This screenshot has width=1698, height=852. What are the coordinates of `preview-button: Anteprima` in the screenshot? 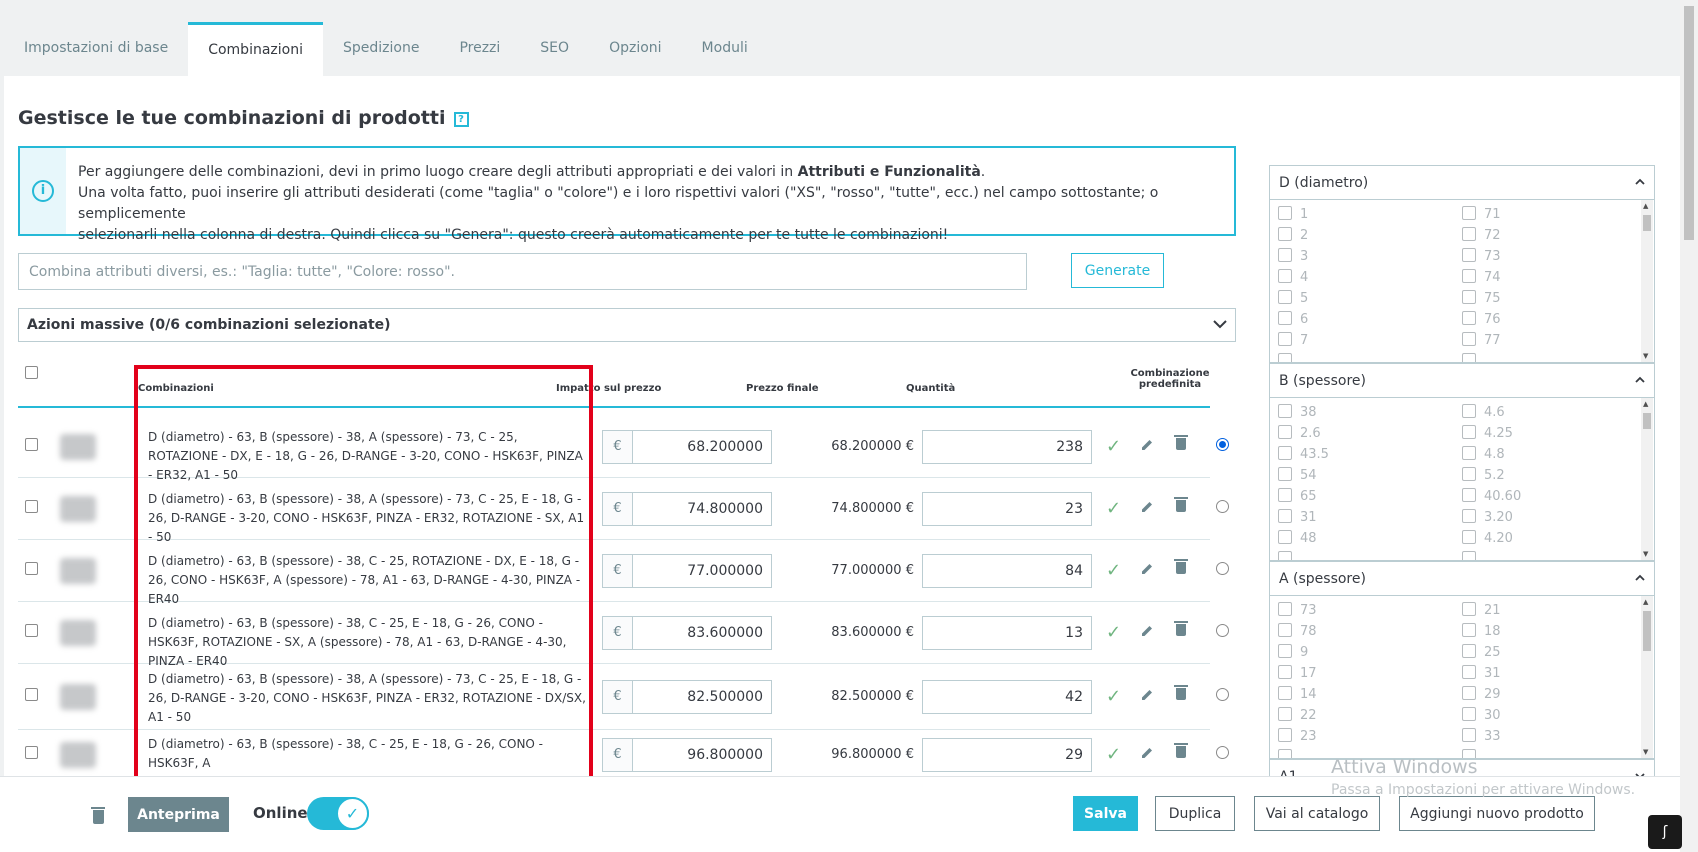 It's located at (178, 814).